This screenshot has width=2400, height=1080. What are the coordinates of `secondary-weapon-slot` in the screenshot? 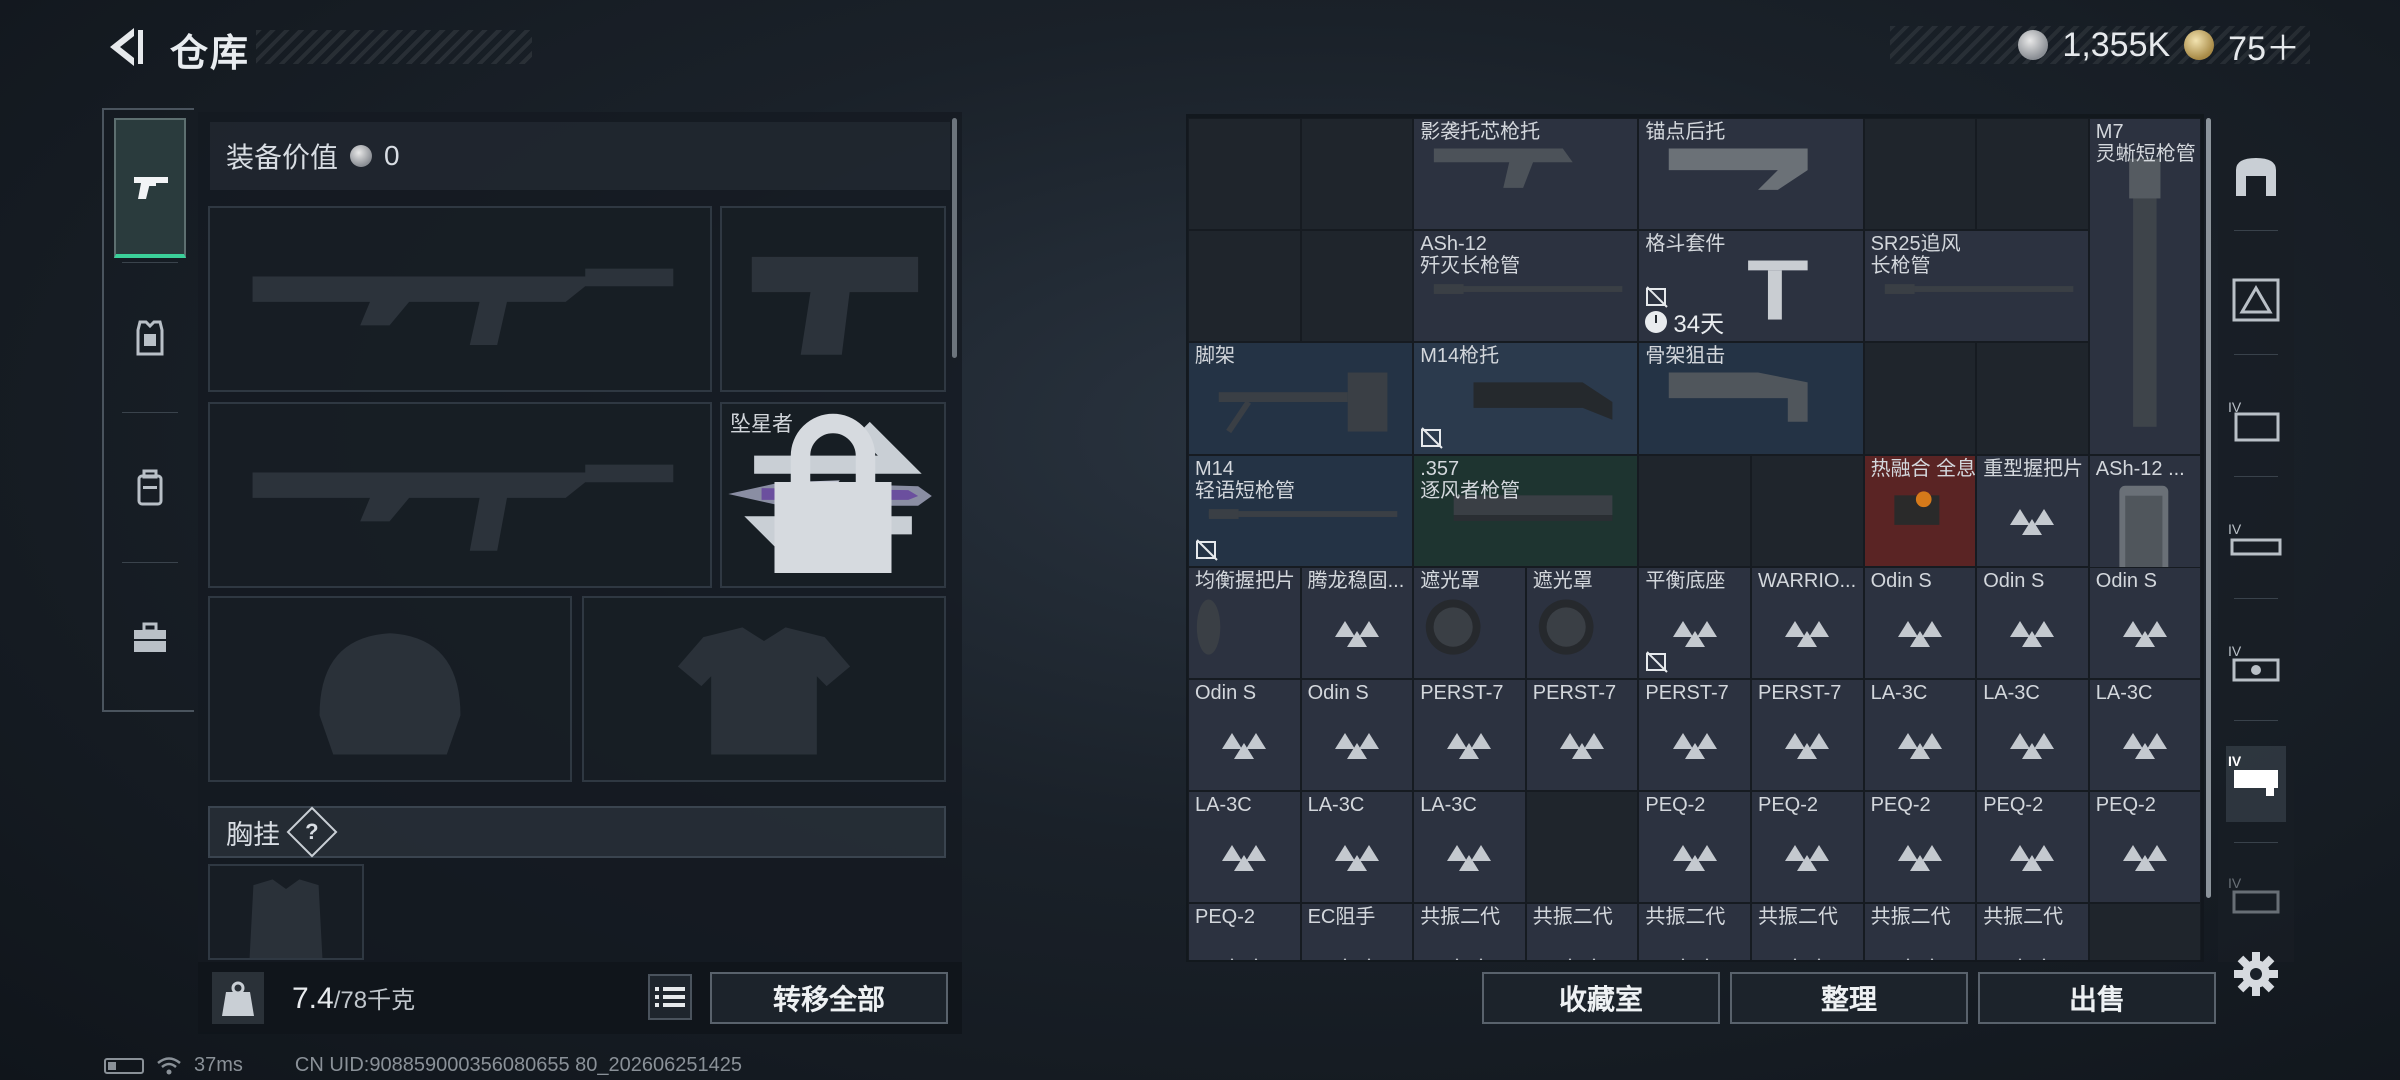 It's located at (460, 495).